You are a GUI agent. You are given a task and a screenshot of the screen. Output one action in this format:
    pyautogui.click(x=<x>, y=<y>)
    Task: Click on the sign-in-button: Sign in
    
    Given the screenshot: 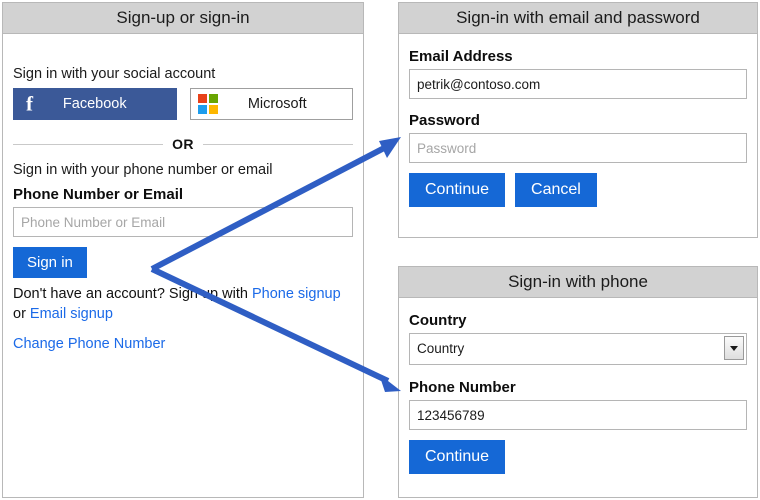 What is the action you would take?
    pyautogui.click(x=50, y=263)
    